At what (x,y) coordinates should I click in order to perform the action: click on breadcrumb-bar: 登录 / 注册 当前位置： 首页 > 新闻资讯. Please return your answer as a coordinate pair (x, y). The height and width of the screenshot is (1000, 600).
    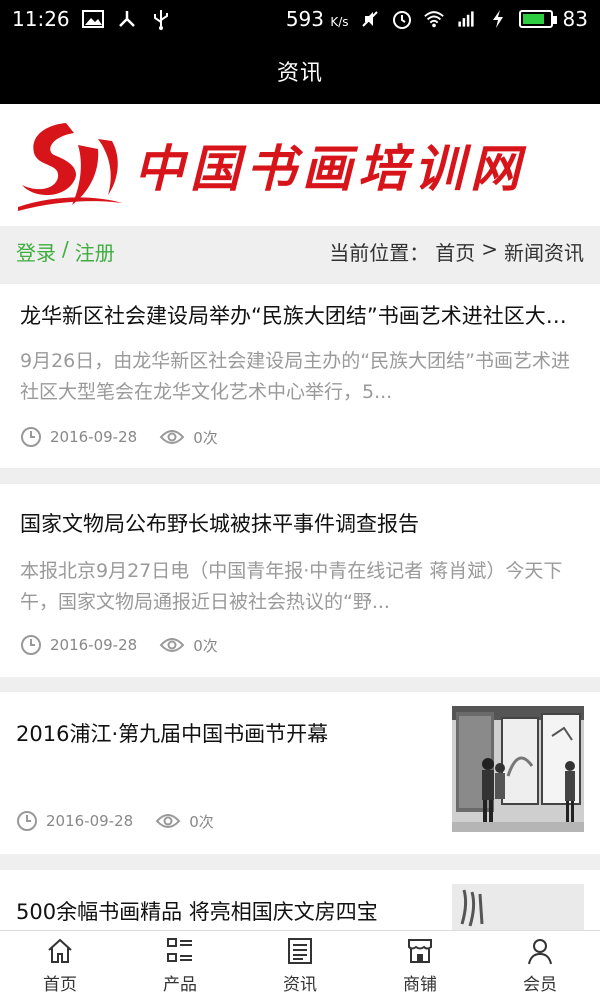
    Looking at the image, I should click on (300, 251).